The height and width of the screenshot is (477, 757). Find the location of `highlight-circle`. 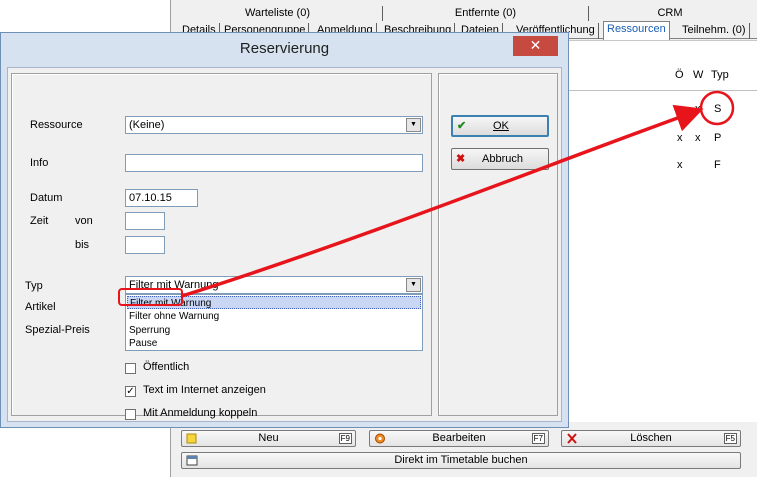

highlight-circle is located at coordinates (717, 108).